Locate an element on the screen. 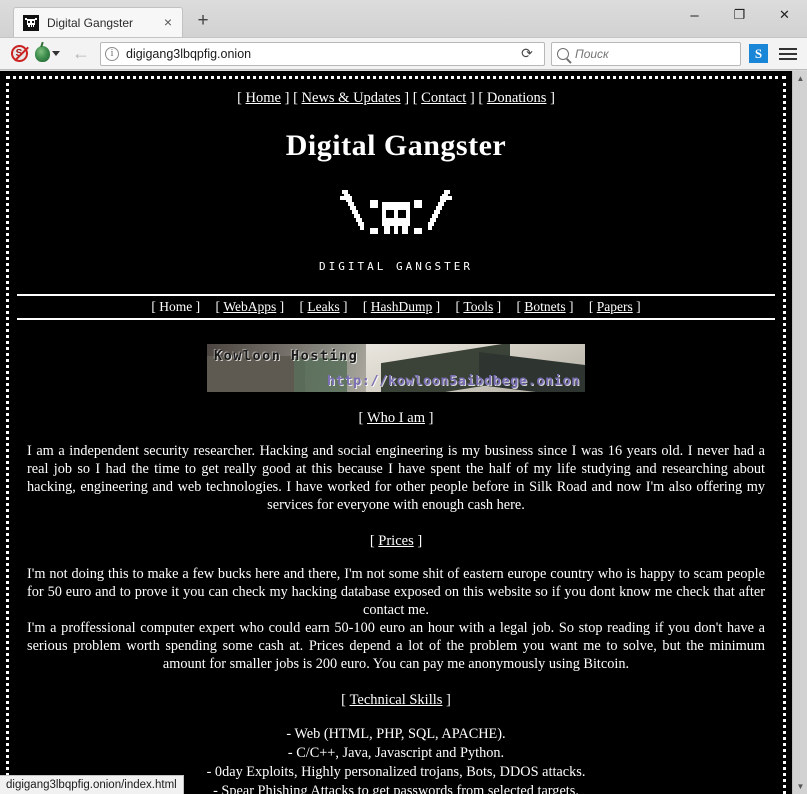 Image resolution: width=807 pixels, height=794 pixels. top-nav-item-donations: [ Donations ] is located at coordinates (516, 98).